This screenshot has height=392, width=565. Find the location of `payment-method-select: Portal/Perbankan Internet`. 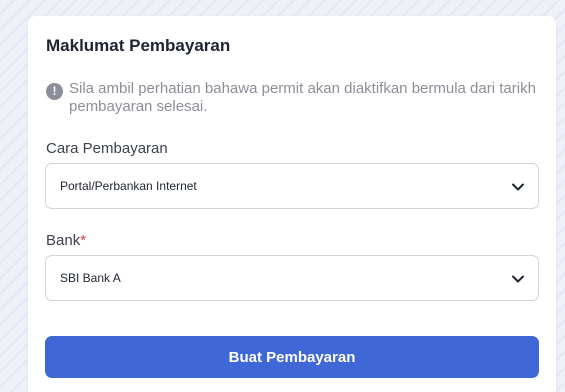

payment-method-select: Portal/Perbankan Internet is located at coordinates (292, 186).